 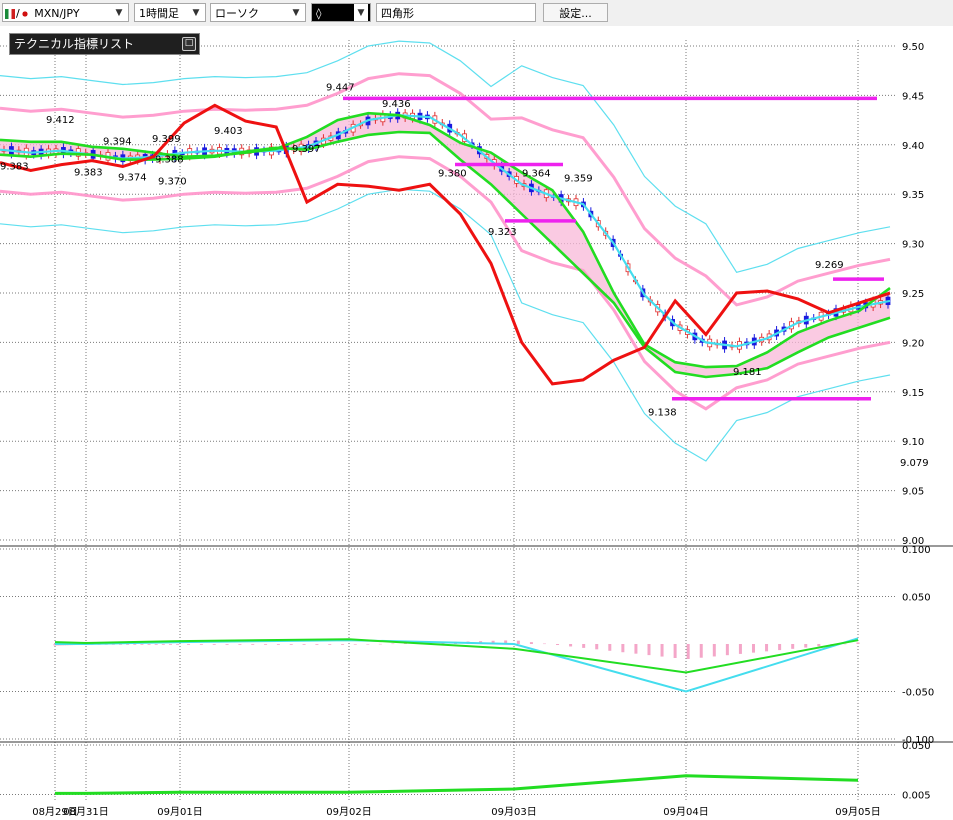 I want to click on price-annotation: 9.380, so click(x=452, y=174).